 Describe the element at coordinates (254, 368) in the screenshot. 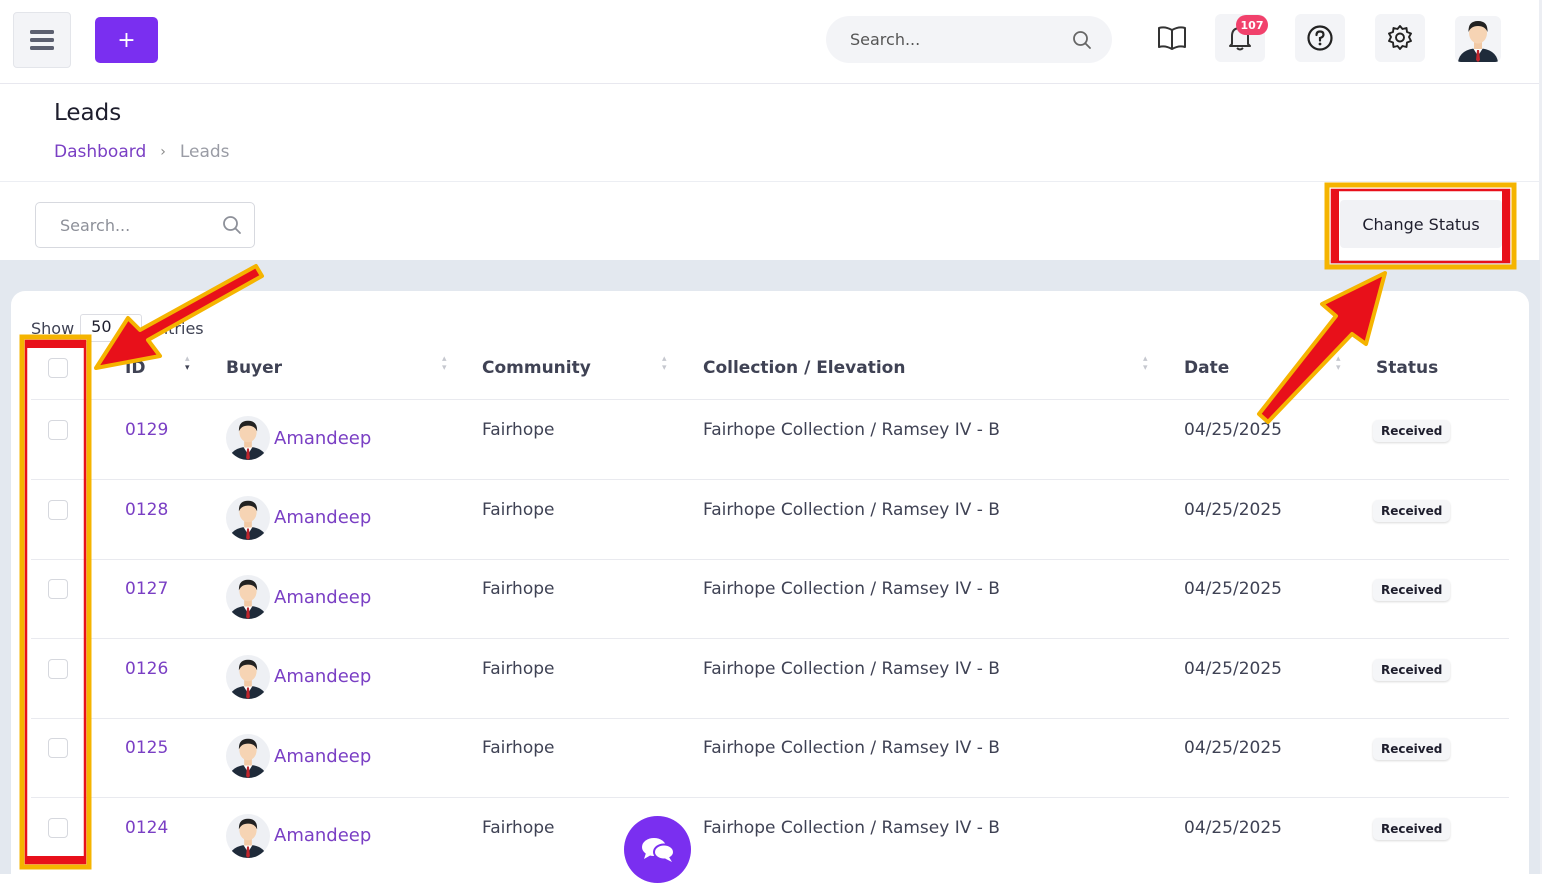

I see `column-header-buyer: Buyer` at that location.